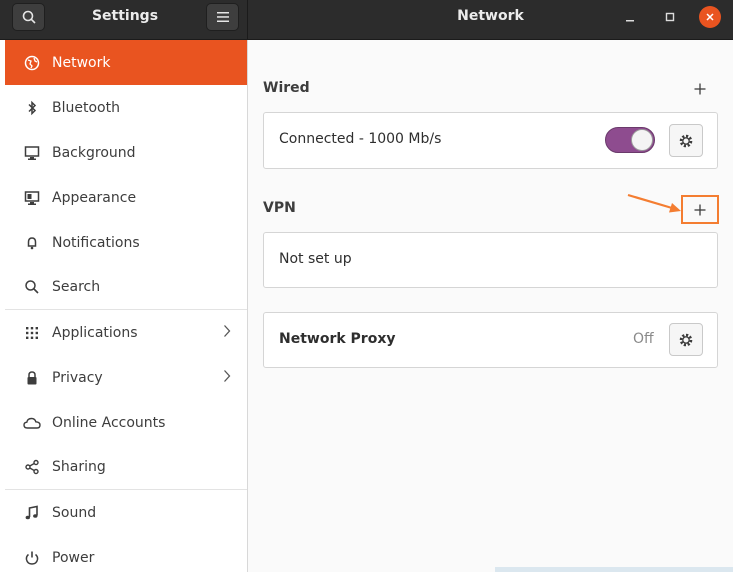  Describe the element at coordinates (32, 558) in the screenshot. I see `power-icon` at that location.